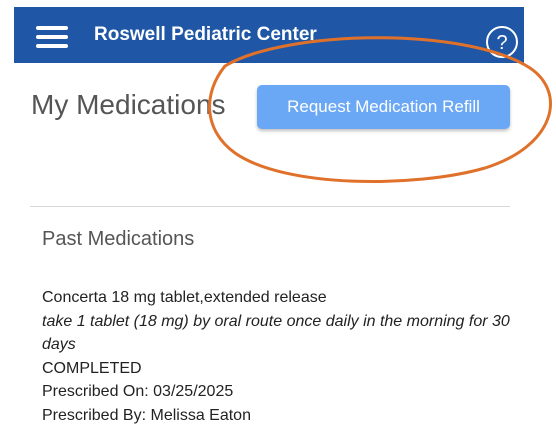 This screenshot has width=556, height=432. Describe the element at coordinates (270, 206) in the screenshot. I see `section-divider` at that location.